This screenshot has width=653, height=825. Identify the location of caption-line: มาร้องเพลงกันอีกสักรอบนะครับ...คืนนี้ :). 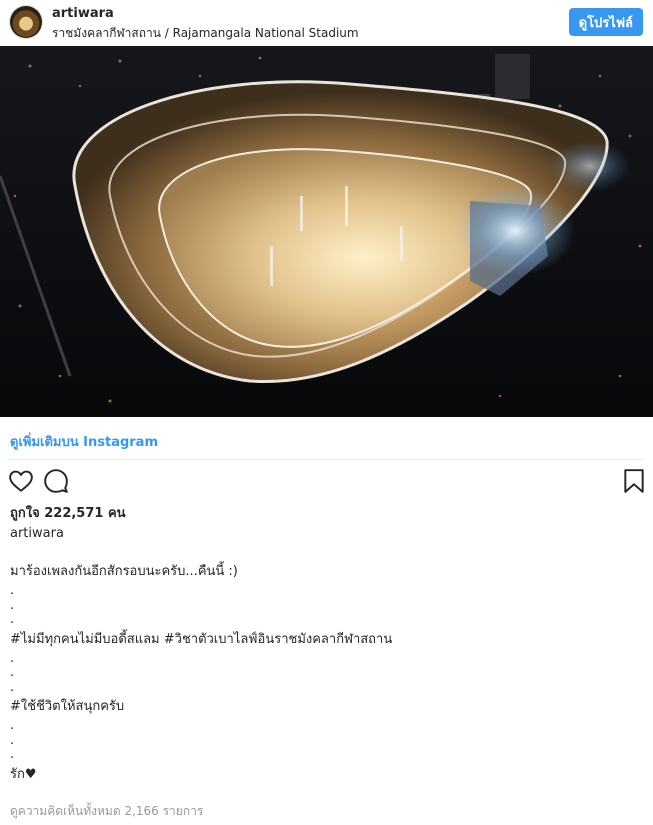
(124, 571).